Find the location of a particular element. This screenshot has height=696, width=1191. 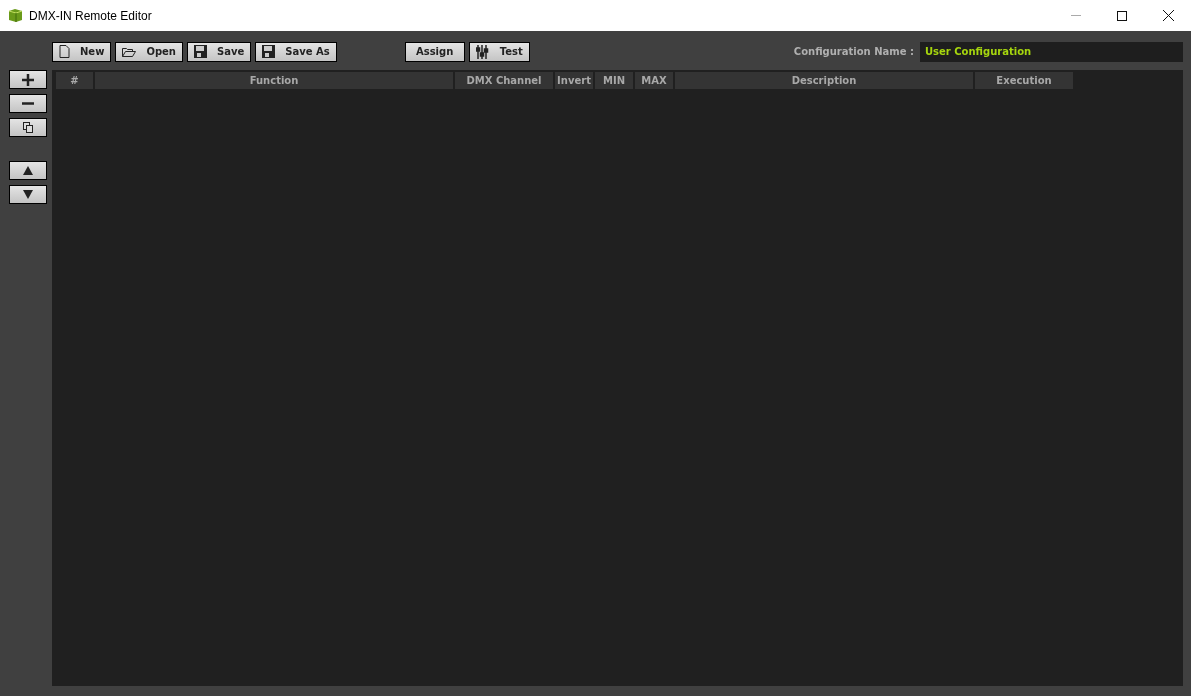

toolbar-button: New is located at coordinates (82, 51).